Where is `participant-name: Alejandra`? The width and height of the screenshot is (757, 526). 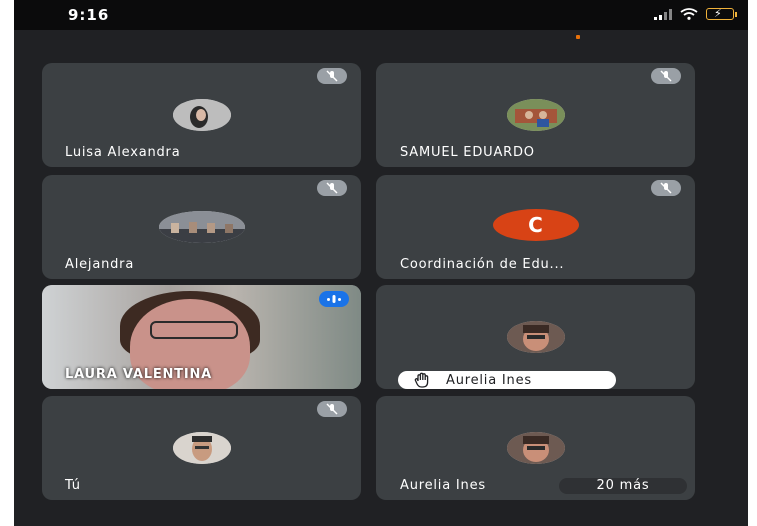
participant-name: Alejandra is located at coordinates (100, 264).